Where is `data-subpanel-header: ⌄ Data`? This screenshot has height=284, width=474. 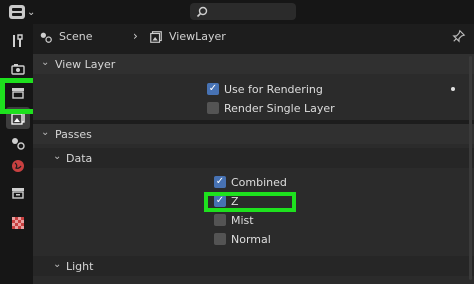
data-subpanel-header: ⌄ Data is located at coordinates (253, 158).